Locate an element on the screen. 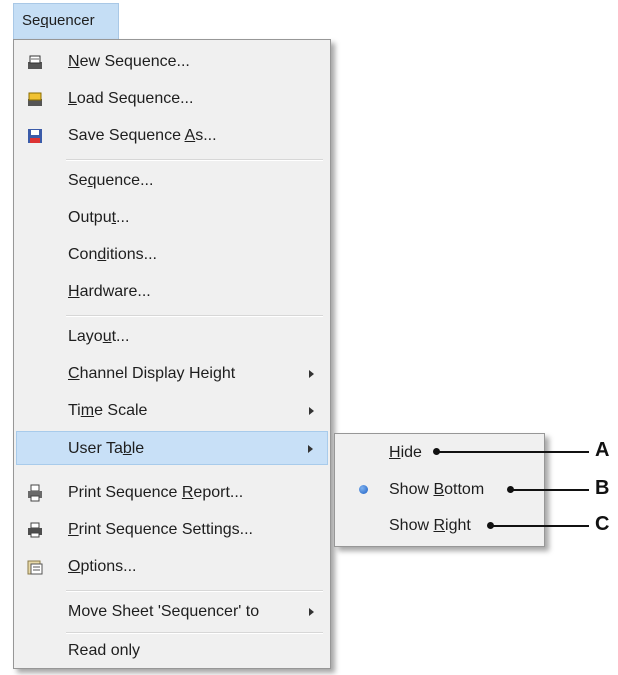 The image size is (618, 675). load-sequence-icon is located at coordinates (35, 99).